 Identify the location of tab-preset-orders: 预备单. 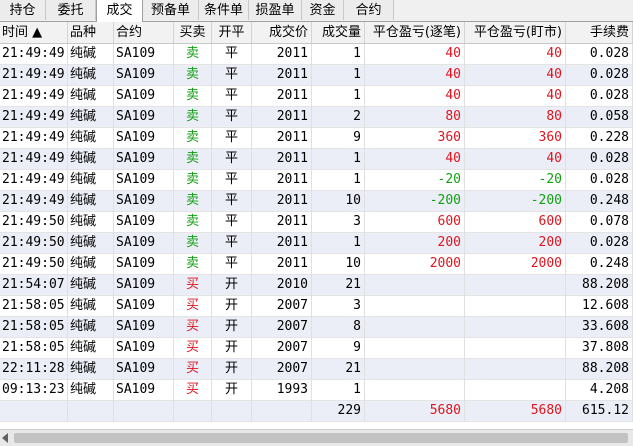
(171, 10).